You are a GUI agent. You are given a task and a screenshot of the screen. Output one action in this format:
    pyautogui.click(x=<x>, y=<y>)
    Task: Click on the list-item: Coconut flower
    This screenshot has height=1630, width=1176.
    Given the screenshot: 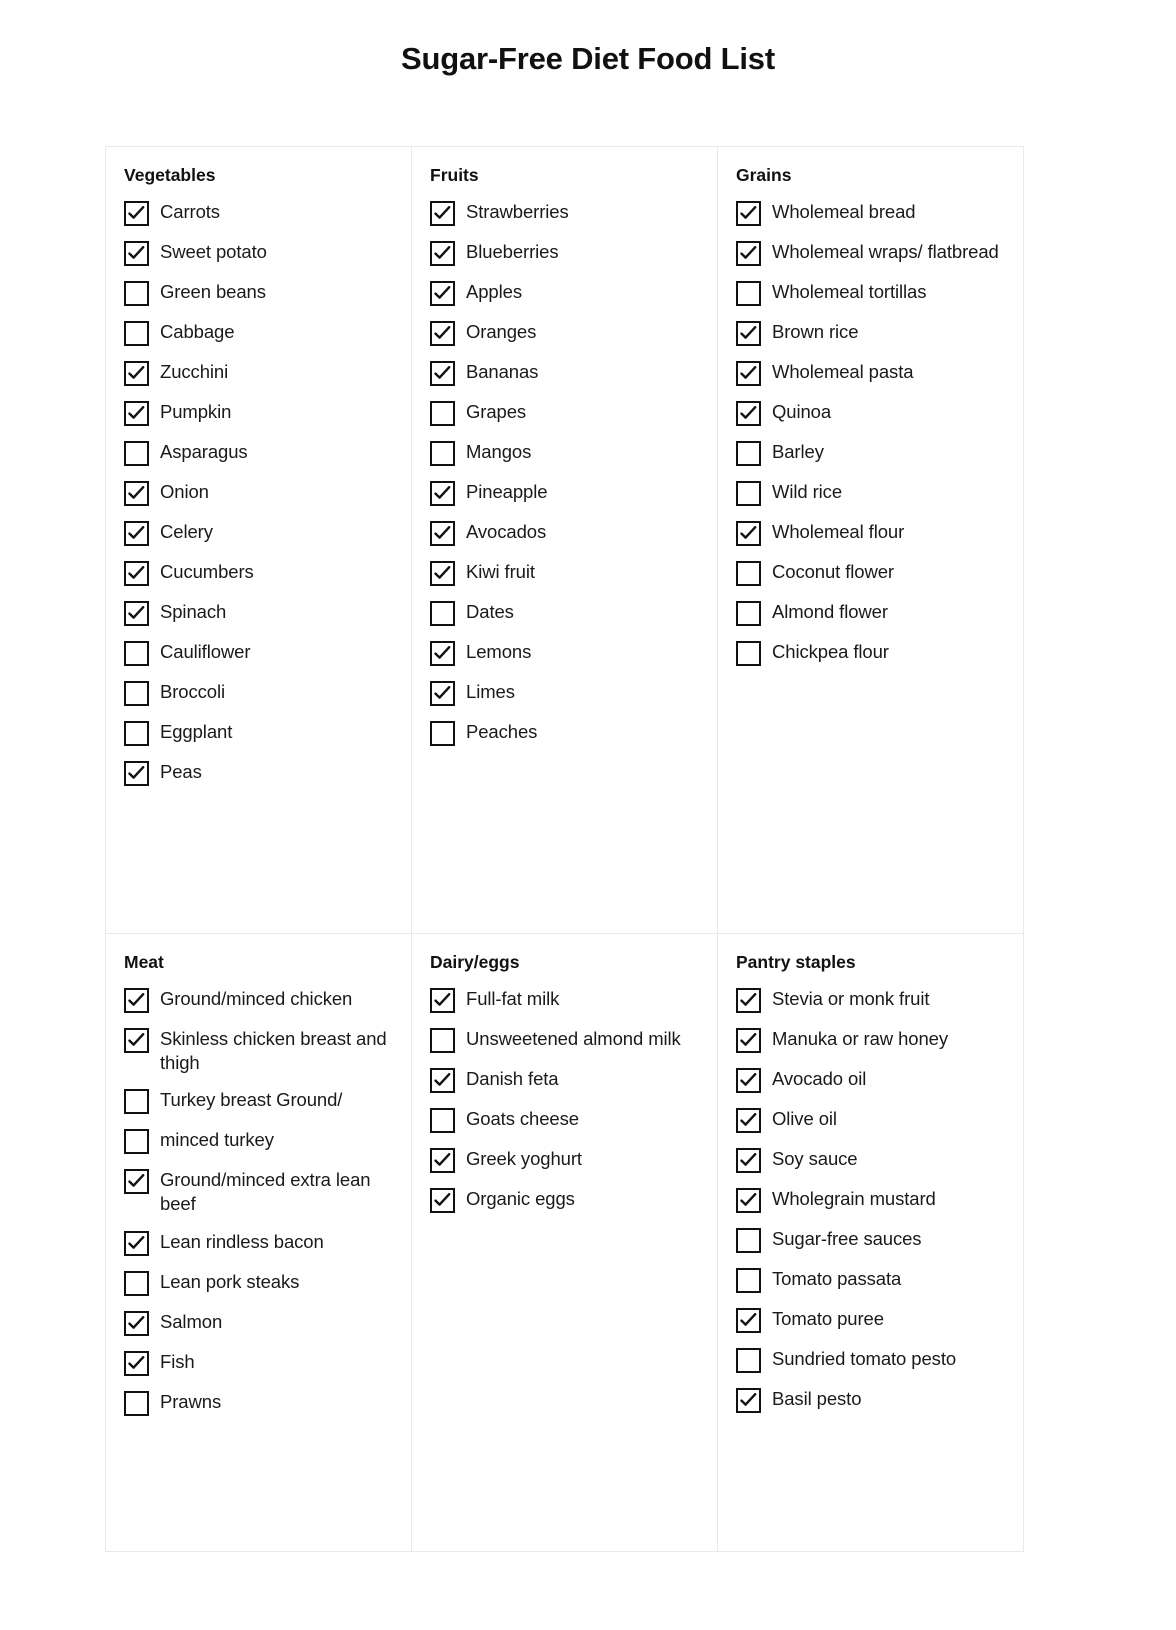 What is the action you would take?
    pyautogui.click(x=870, y=573)
    